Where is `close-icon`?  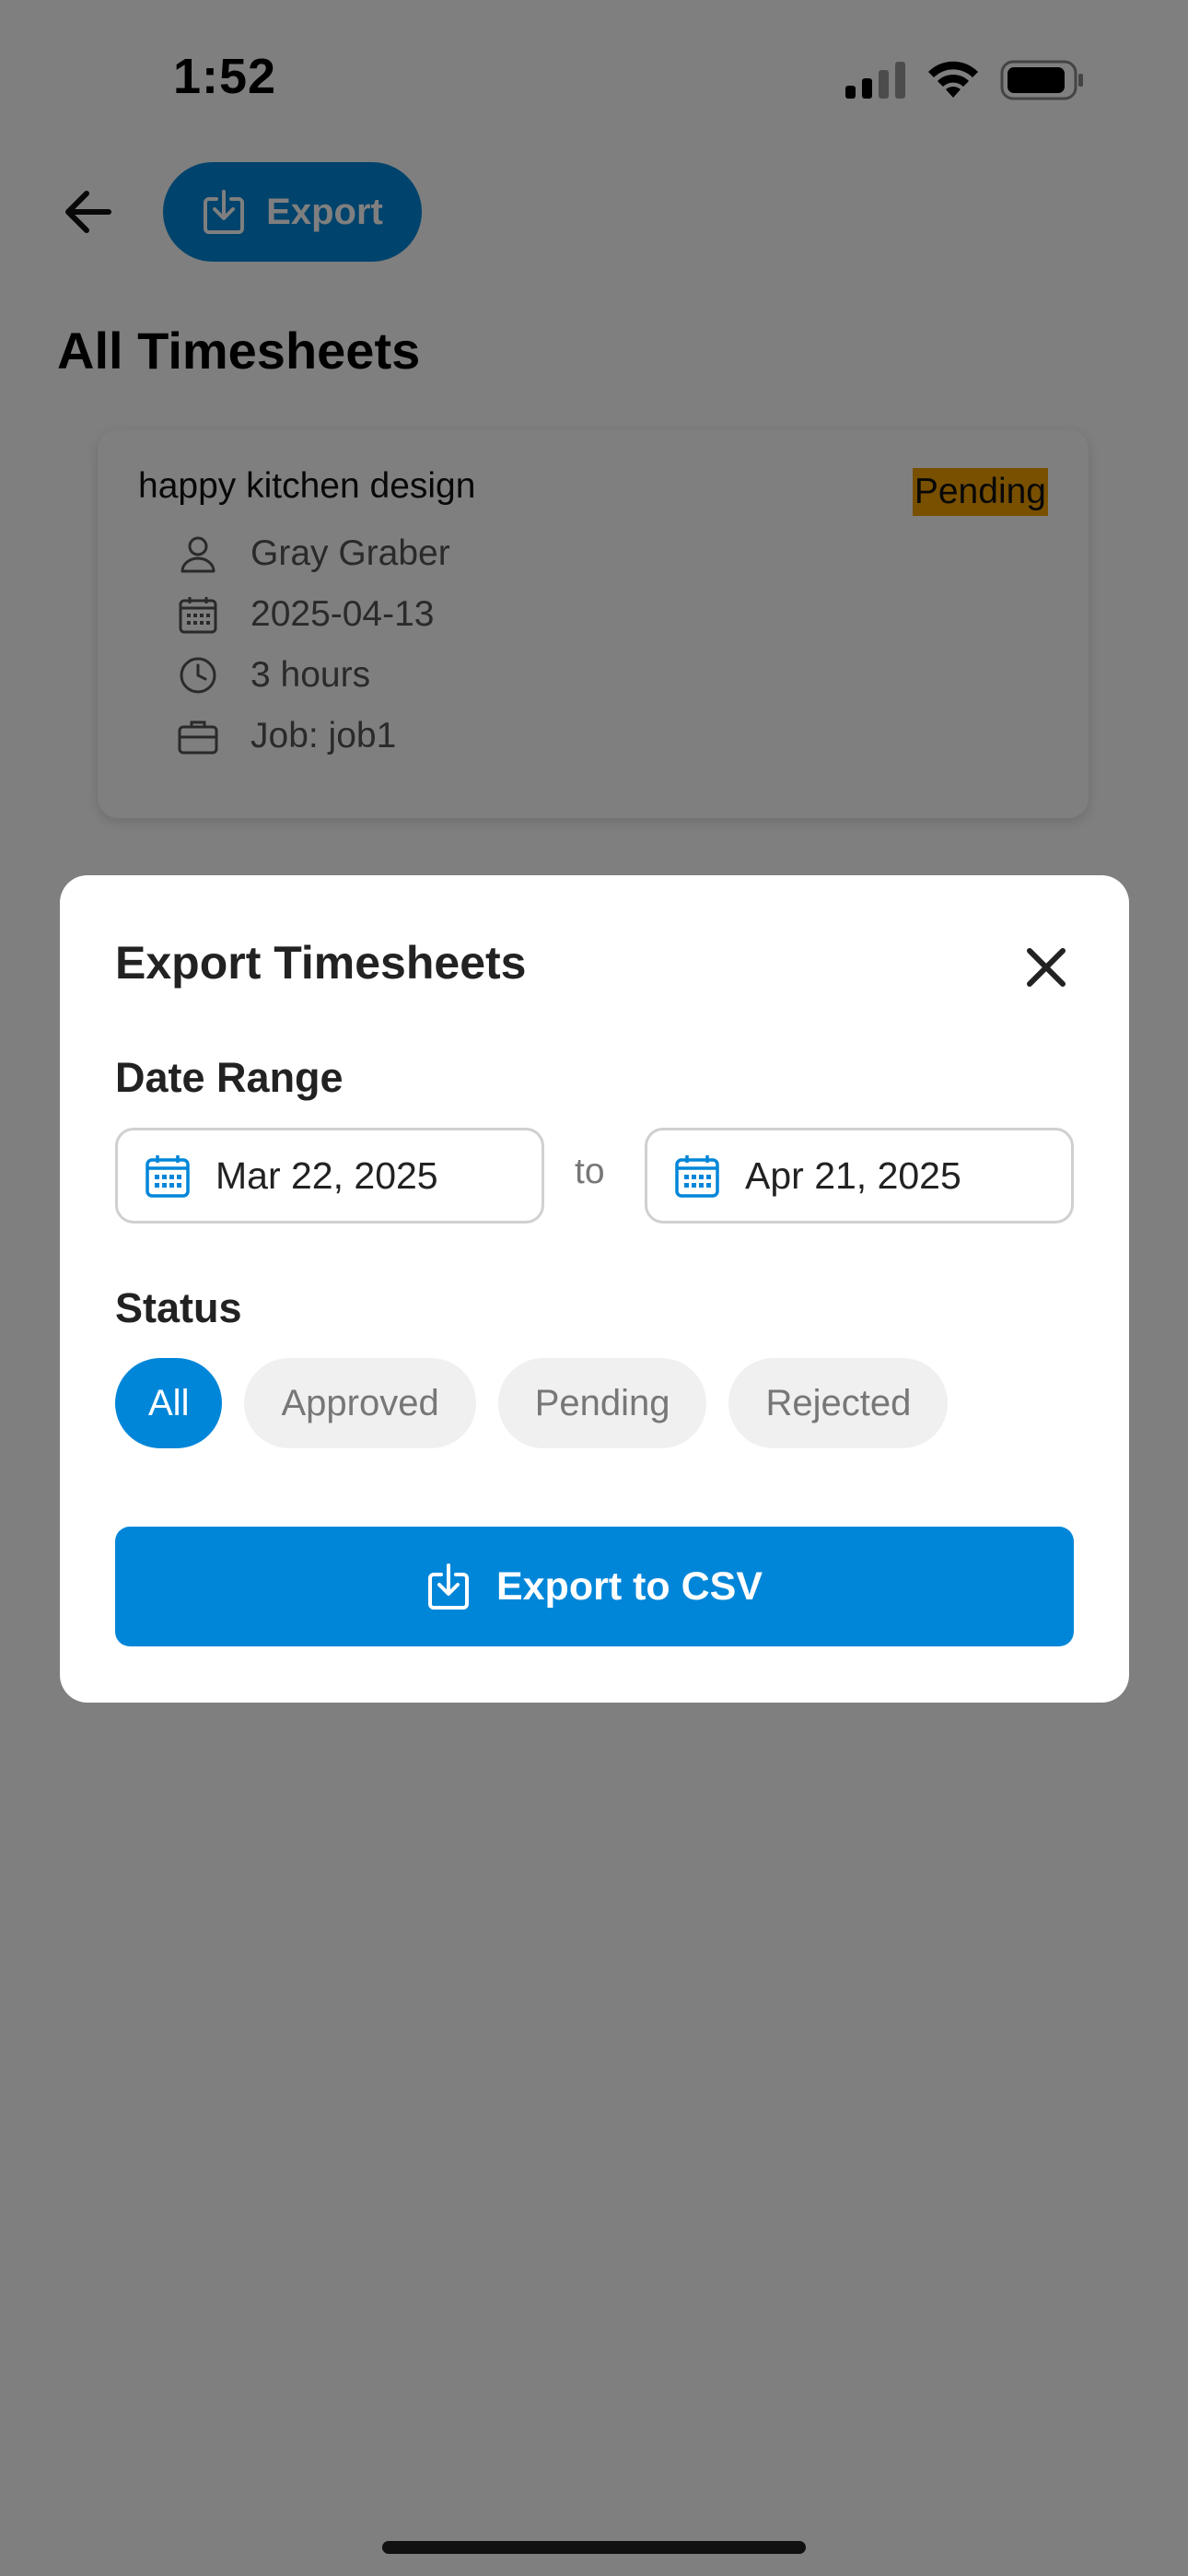 close-icon is located at coordinates (1046, 967).